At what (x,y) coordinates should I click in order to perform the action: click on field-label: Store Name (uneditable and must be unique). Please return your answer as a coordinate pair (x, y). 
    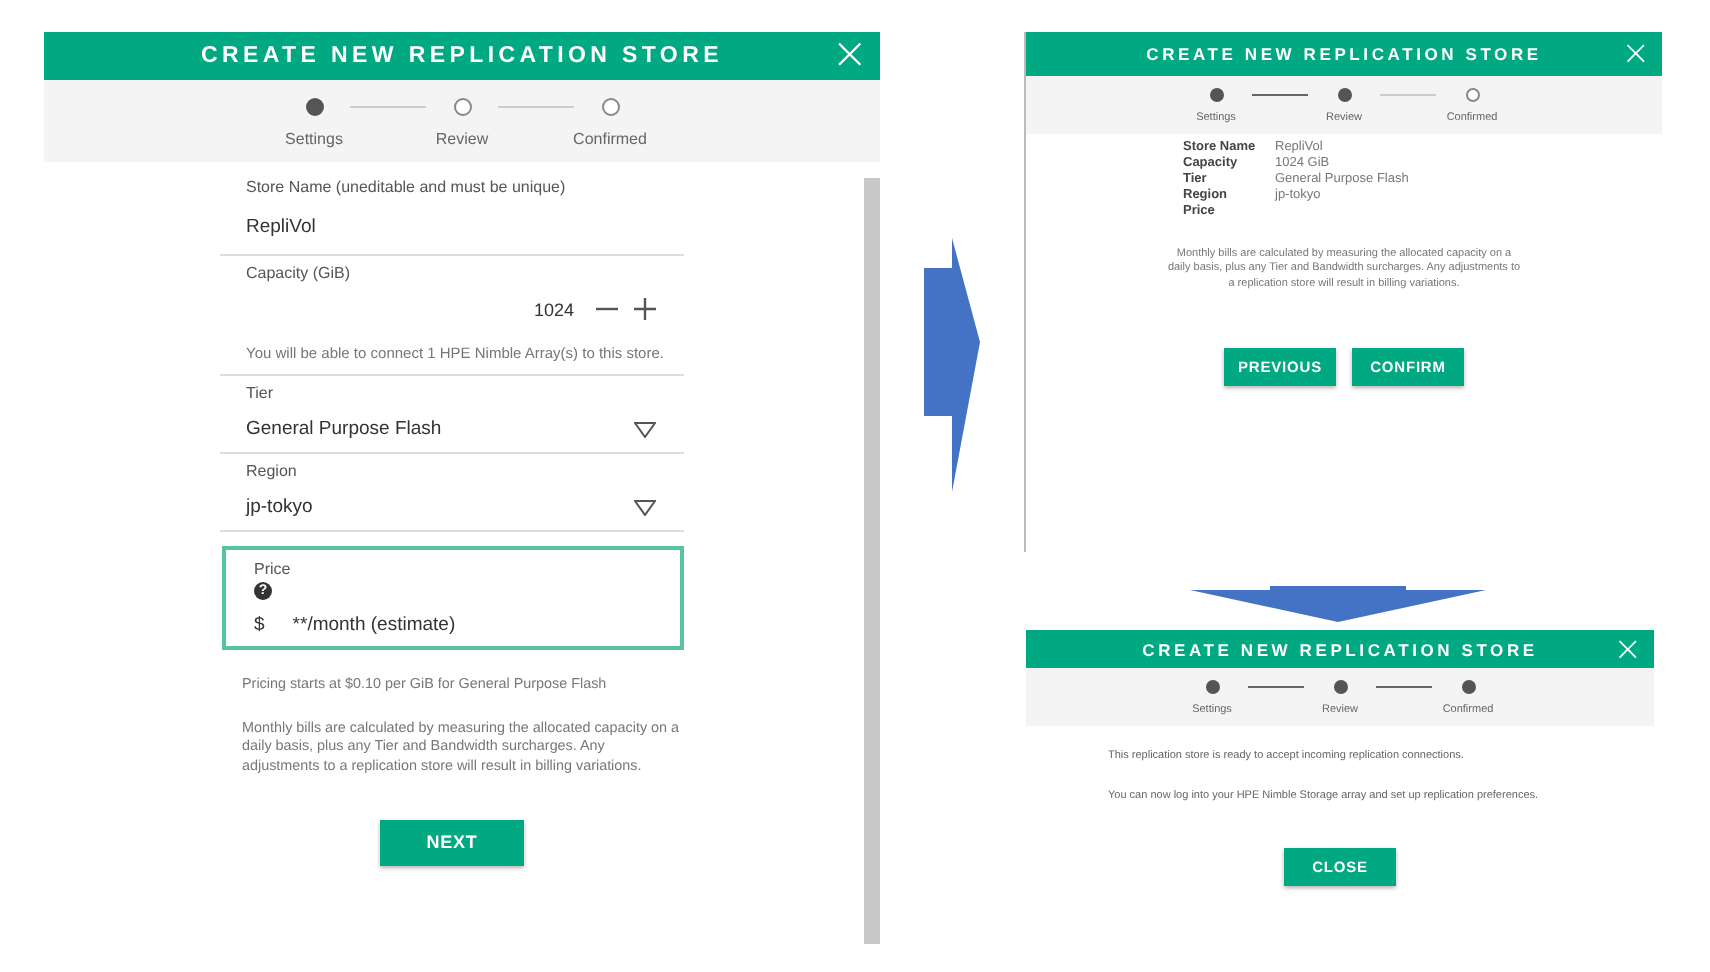
    Looking at the image, I should click on (407, 187).